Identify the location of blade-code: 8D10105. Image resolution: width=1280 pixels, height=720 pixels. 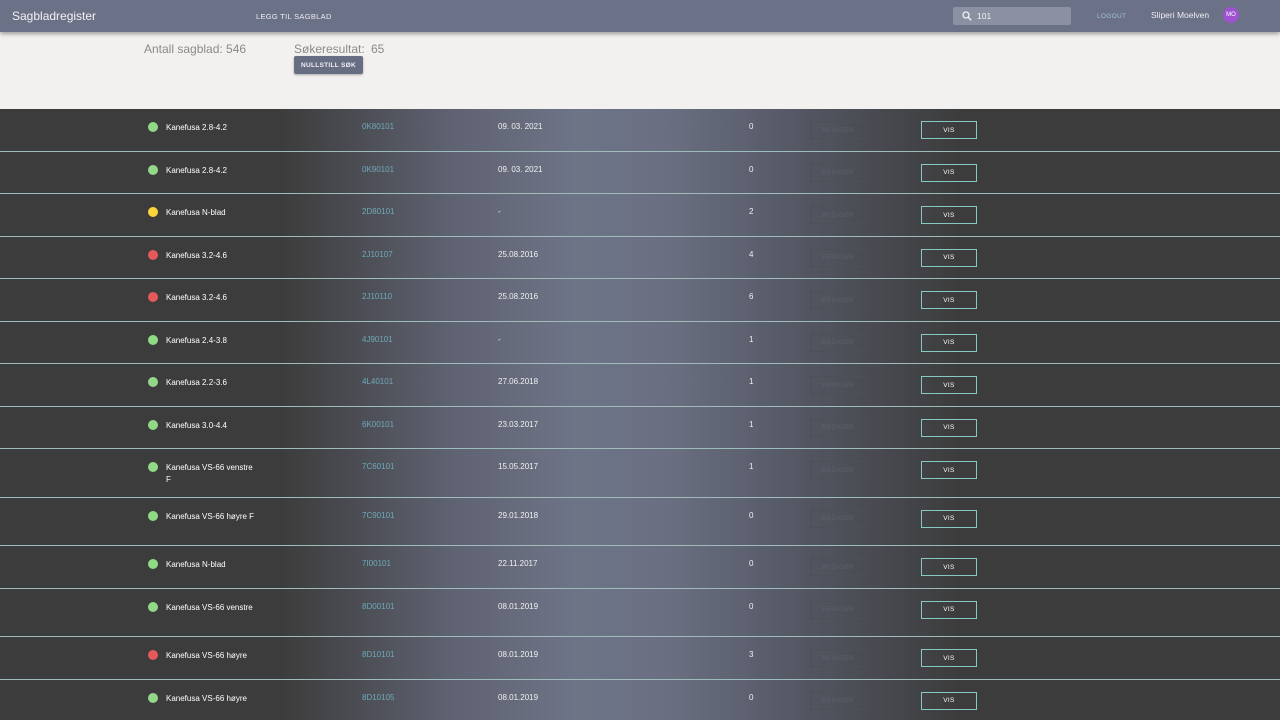
(378, 697).